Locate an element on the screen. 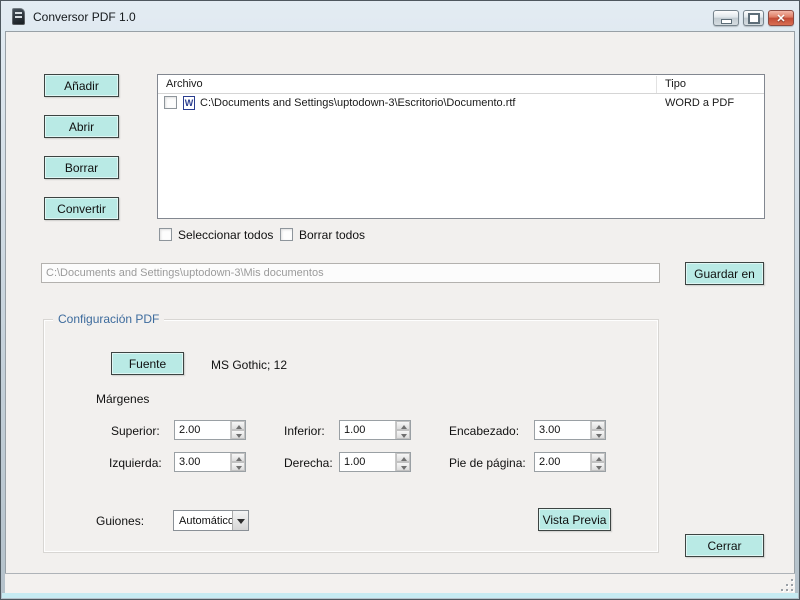  margin-right-spinner: 1.00 is located at coordinates (375, 462).